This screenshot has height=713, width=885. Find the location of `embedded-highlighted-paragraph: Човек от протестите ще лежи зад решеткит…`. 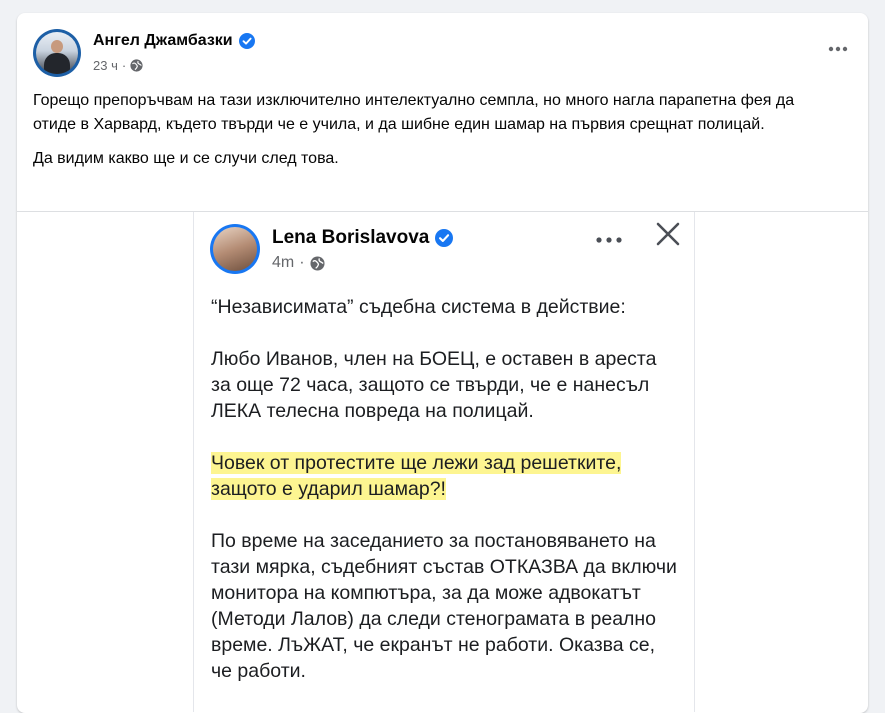

embedded-highlighted-paragraph: Човек от протестите ще лежи зад решеткит… is located at coordinates (446, 476).